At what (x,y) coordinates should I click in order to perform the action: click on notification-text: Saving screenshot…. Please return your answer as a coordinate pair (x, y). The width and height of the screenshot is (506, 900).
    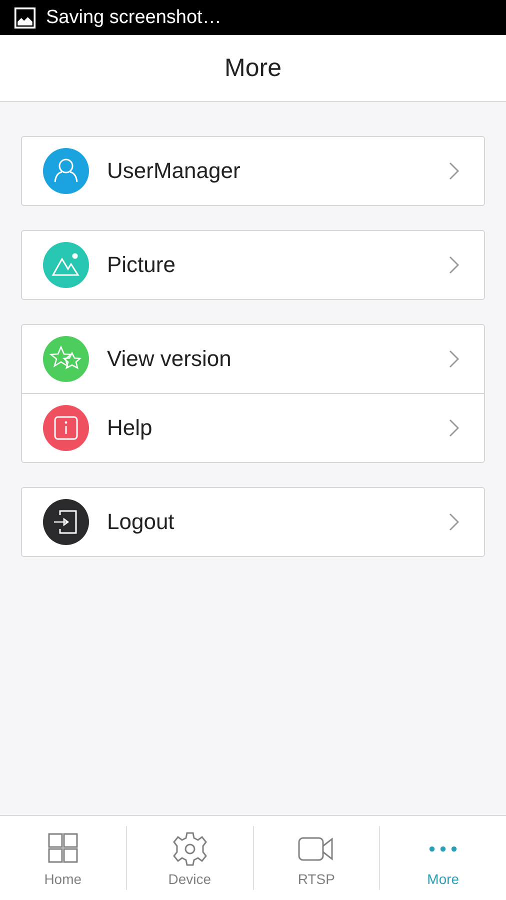
    Looking at the image, I should click on (134, 17).